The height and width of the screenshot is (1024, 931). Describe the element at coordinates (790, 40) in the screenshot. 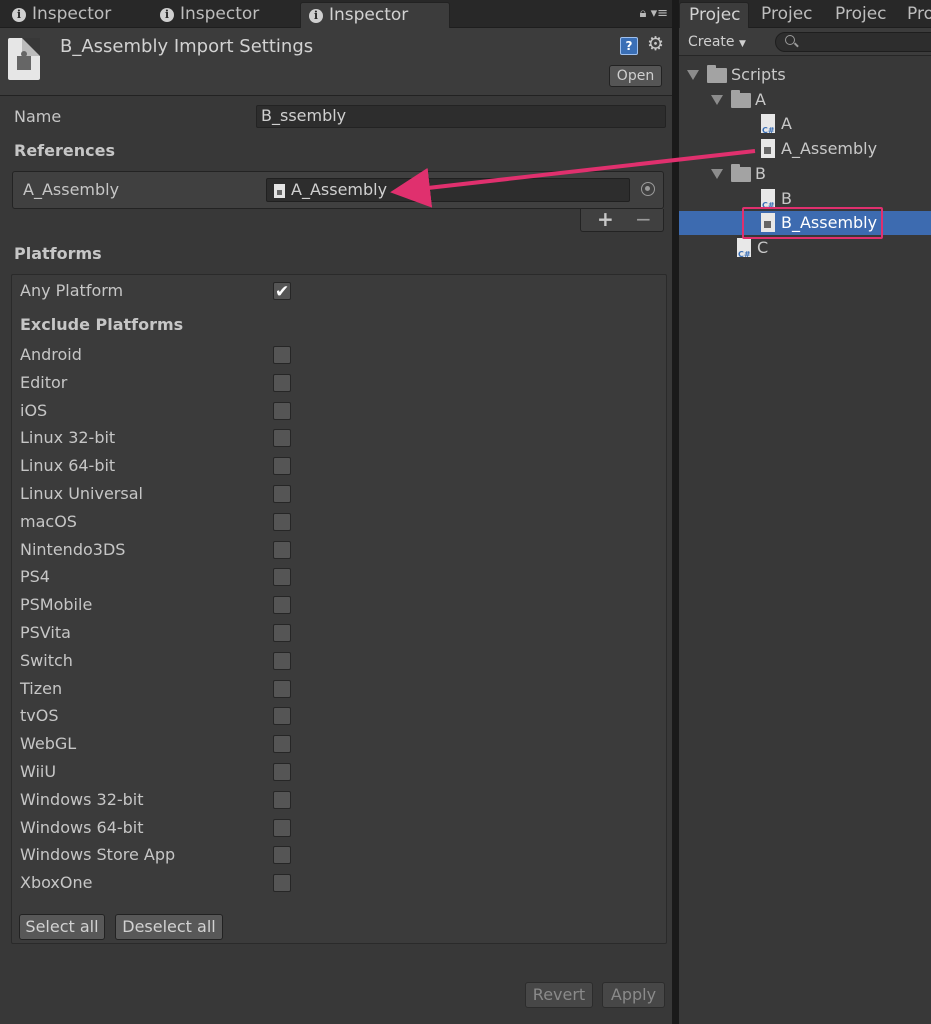

I see `search-icon` at that location.